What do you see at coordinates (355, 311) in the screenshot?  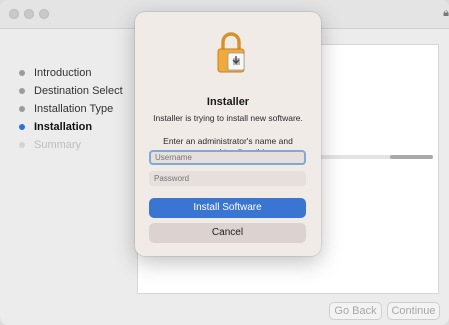 I see `go-back-button: Go Back` at bounding box center [355, 311].